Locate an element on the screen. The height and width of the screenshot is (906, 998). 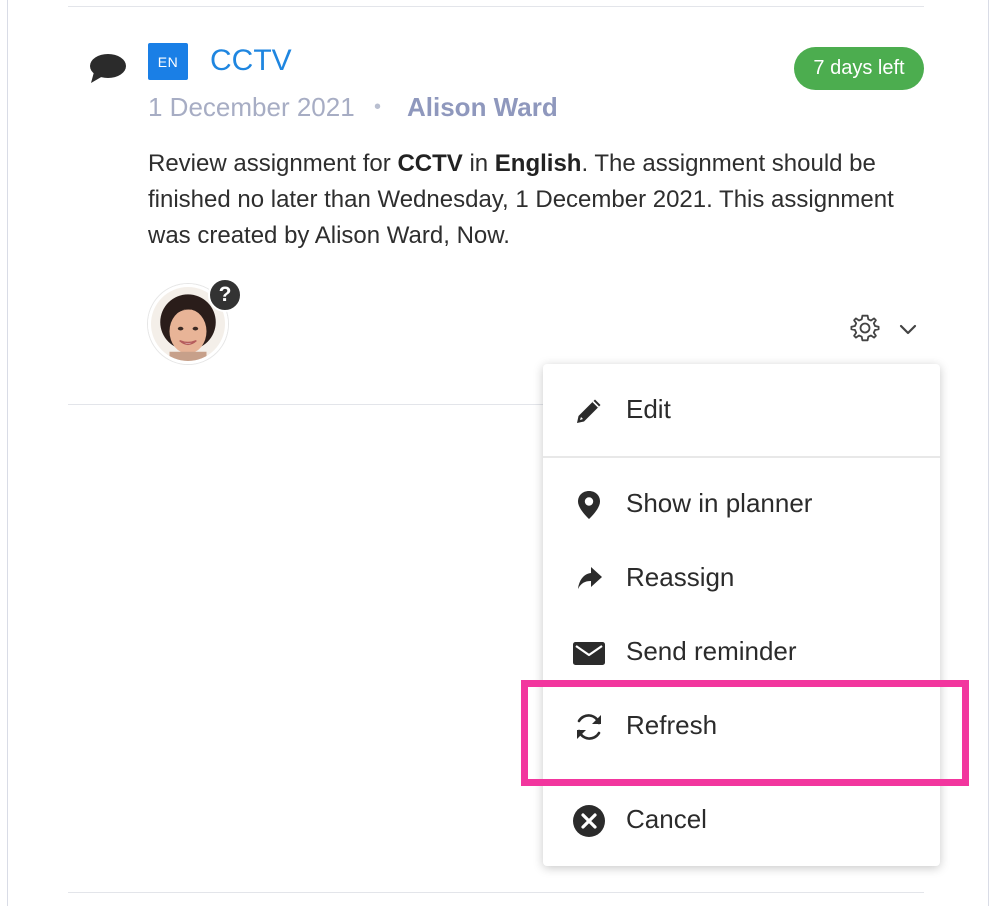
refresh-icon is located at coordinates (589, 727).